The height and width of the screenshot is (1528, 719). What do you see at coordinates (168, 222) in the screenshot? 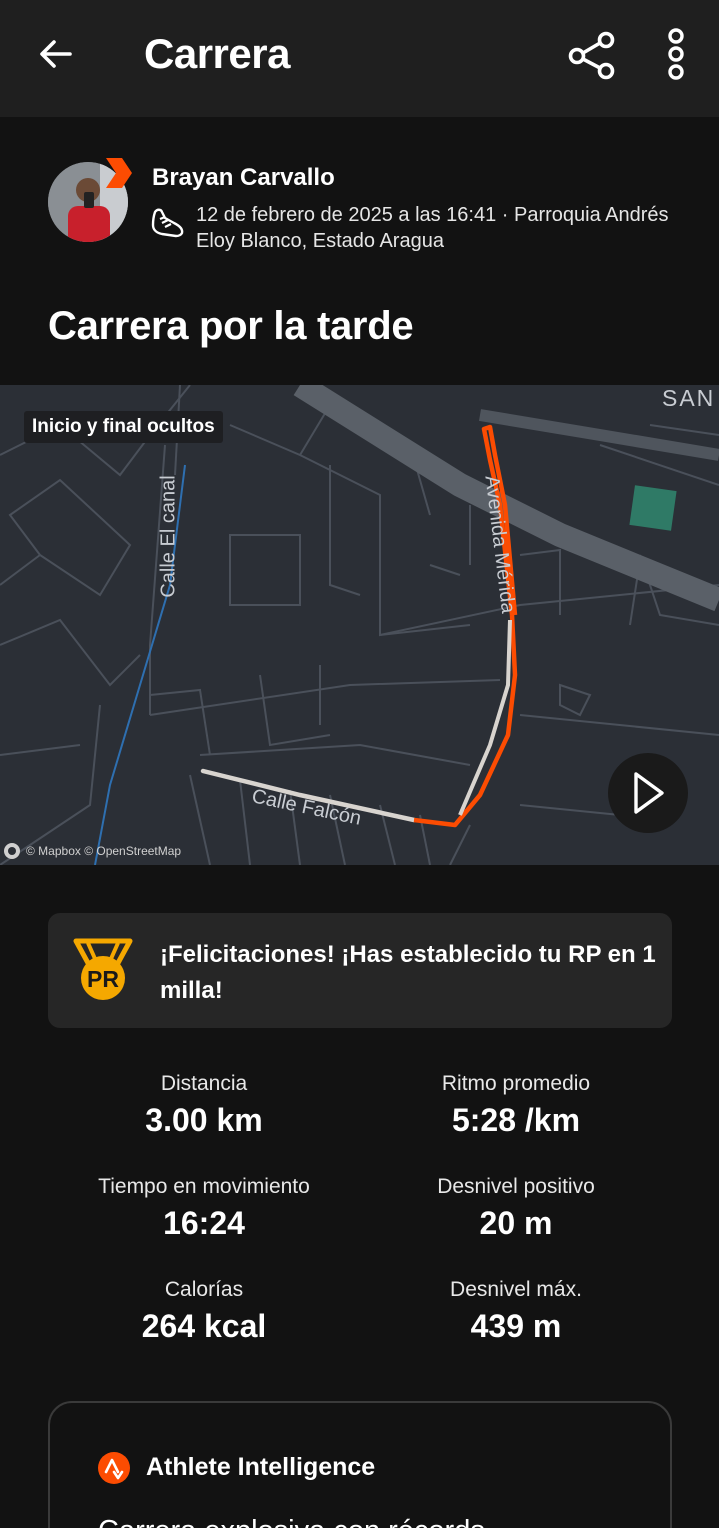
I see `running-shoe-icon` at bounding box center [168, 222].